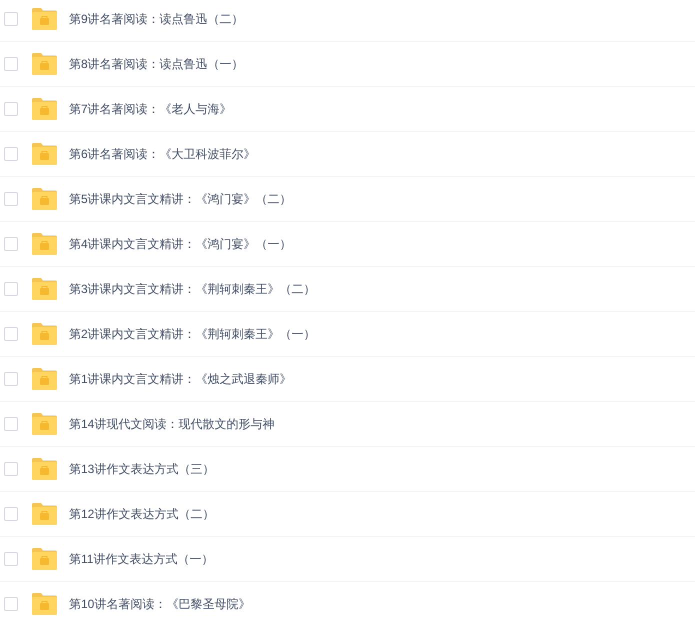 This screenshot has height=626, width=695. I want to click on folder-name: 第8讲名著阅读：读点鲁迅（一）, so click(156, 64).